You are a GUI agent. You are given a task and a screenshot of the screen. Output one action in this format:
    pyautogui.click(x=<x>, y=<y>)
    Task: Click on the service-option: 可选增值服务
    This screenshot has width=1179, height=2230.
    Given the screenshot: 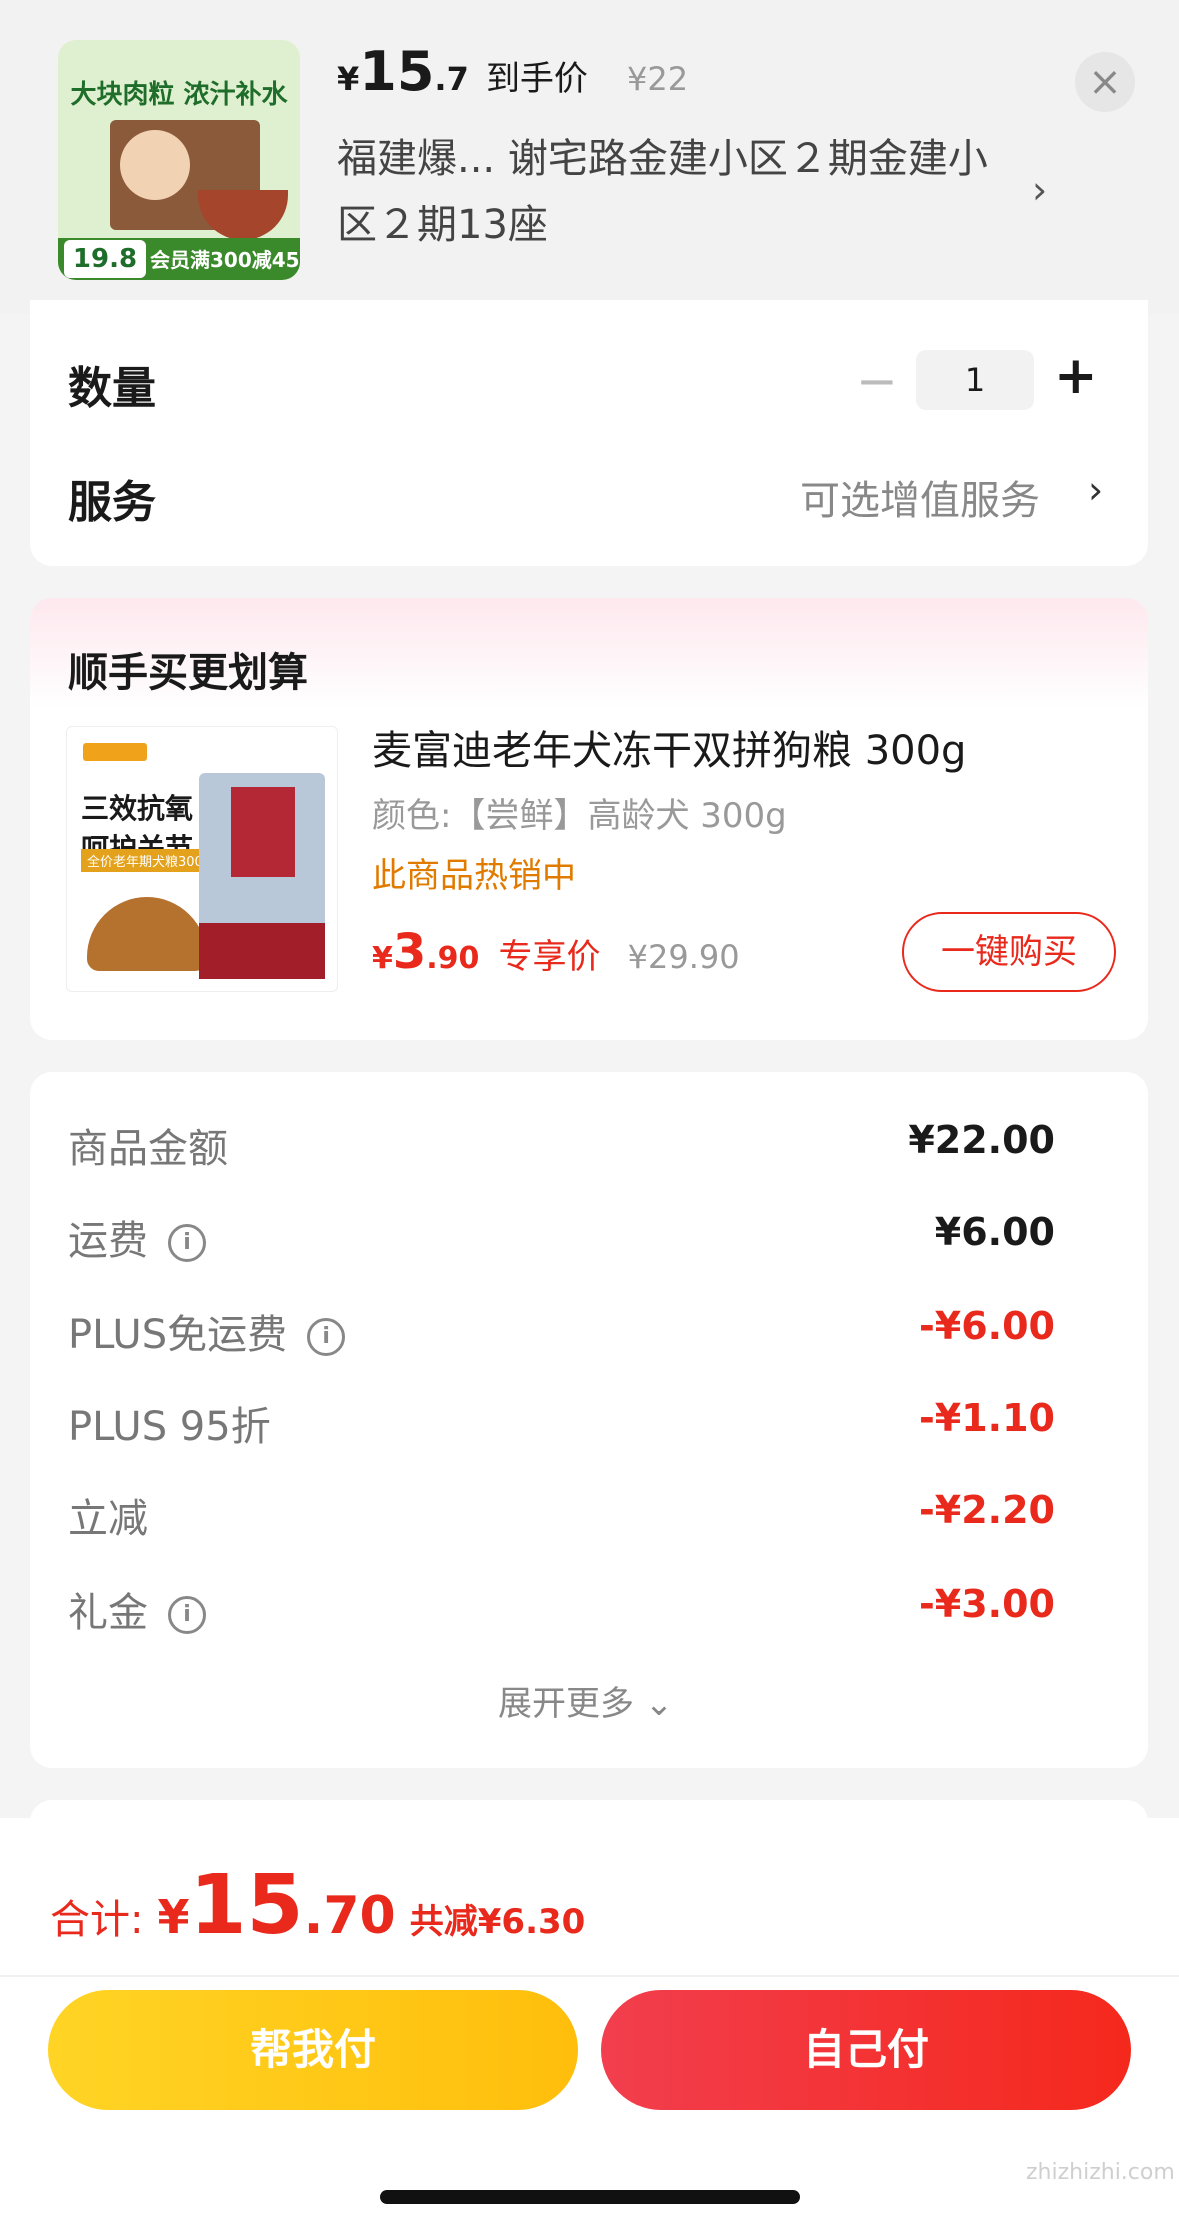 What is the action you would take?
    pyautogui.click(x=920, y=497)
    